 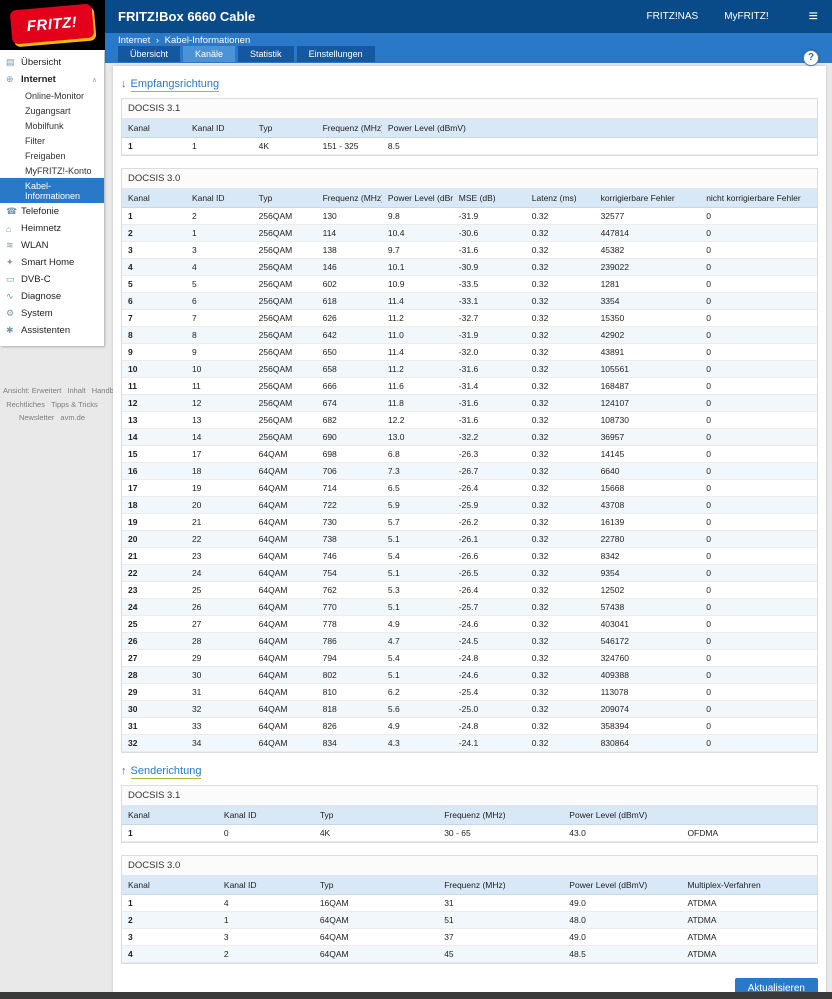 I want to click on sidebar-item-zugangsart: Zugangsart, so click(x=52, y=110).